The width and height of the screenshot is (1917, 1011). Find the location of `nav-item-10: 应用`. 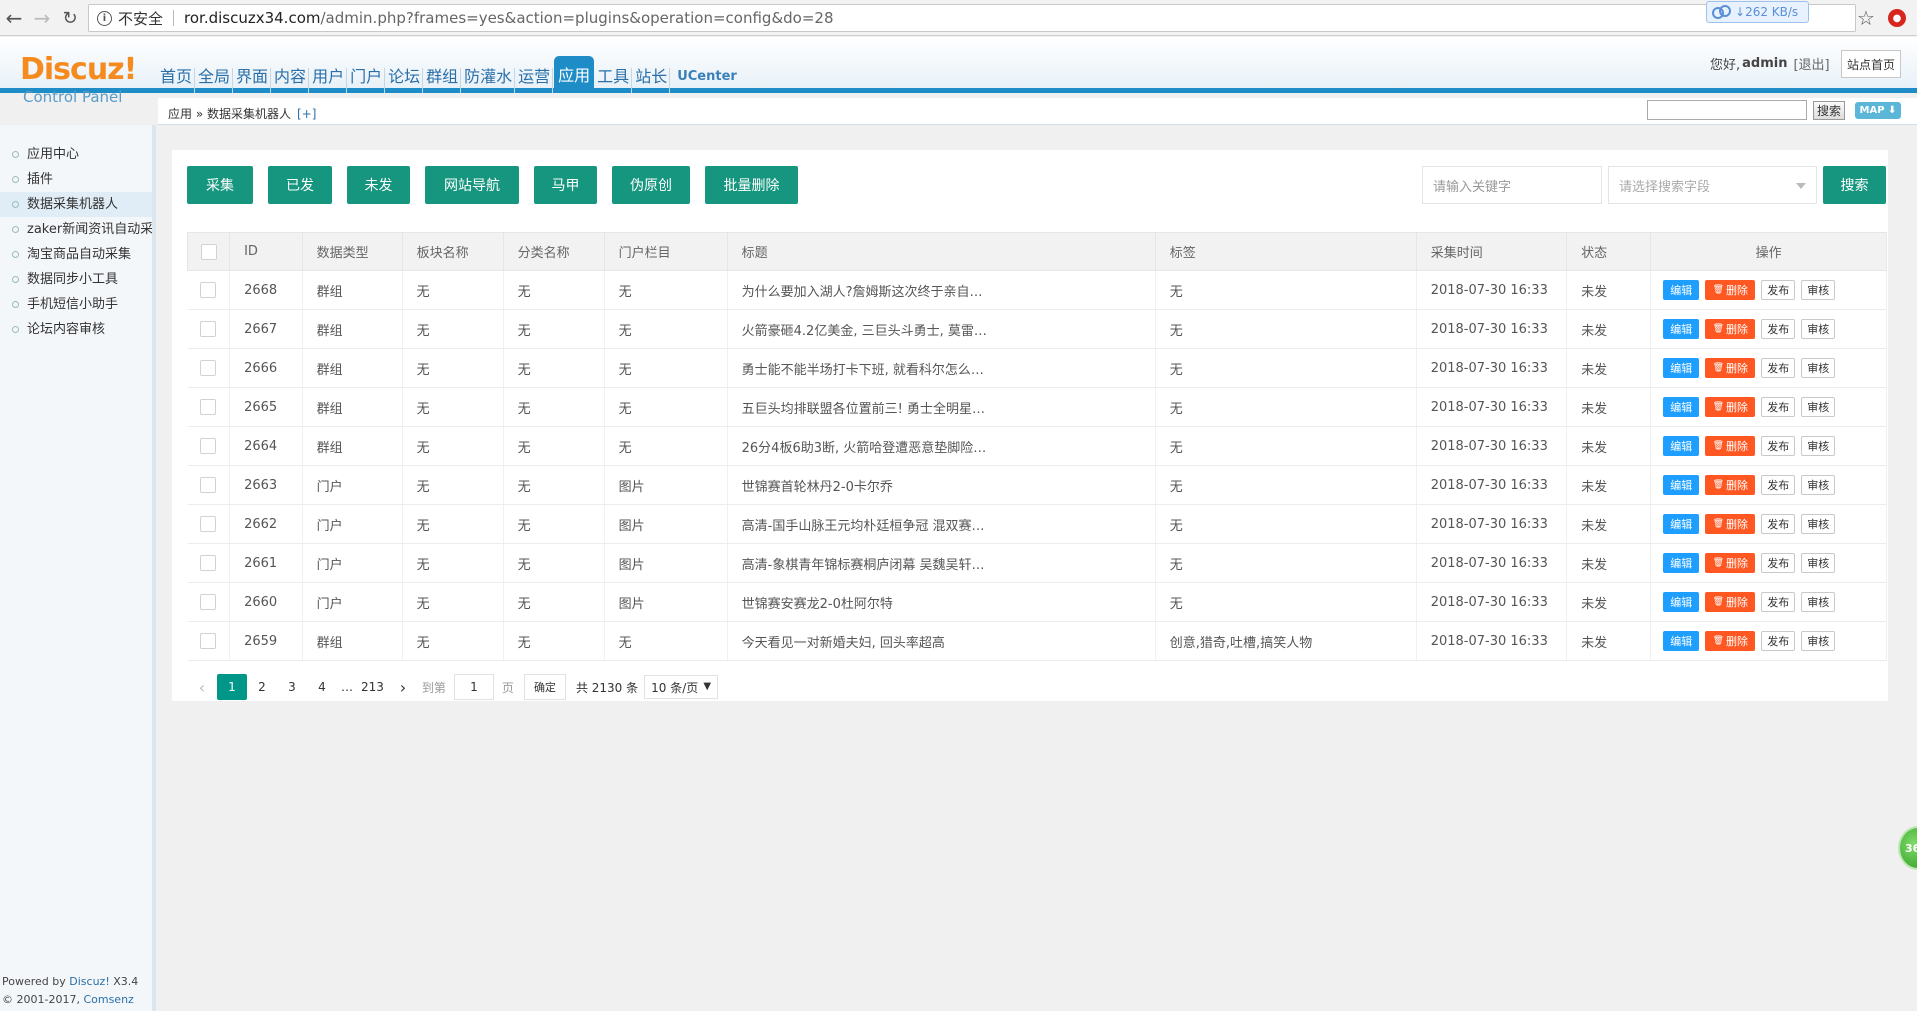

nav-item-10: 应用 is located at coordinates (574, 74).